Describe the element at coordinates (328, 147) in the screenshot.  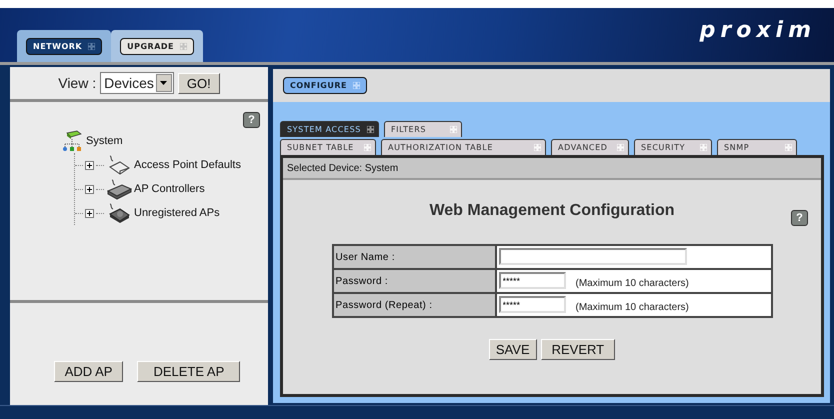
I see `tab: SUBNET TABLE` at that location.